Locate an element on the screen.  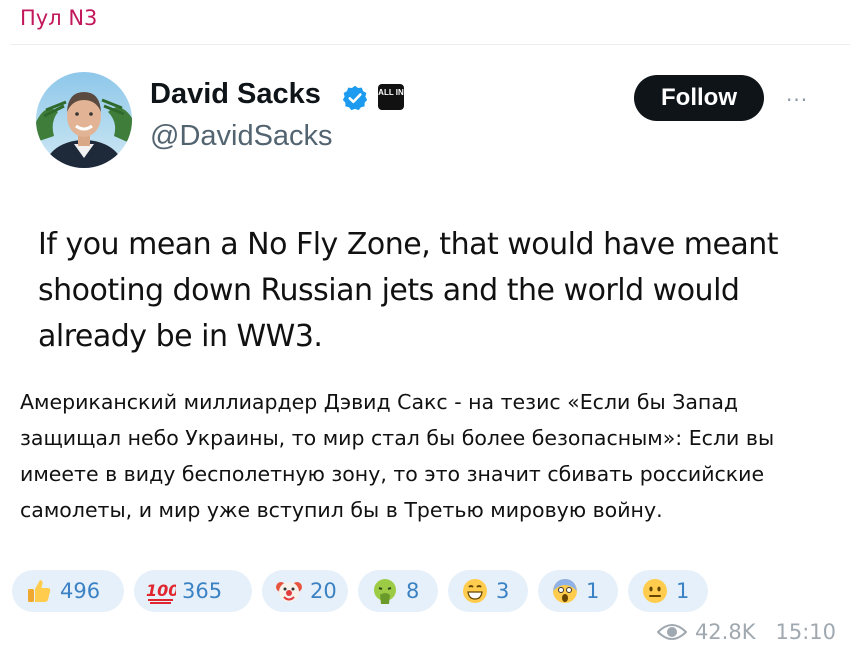
reaction-scream: 1 is located at coordinates (578, 591).